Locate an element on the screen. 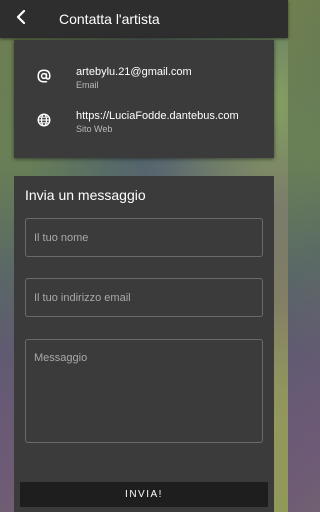 The width and height of the screenshot is (320, 512). name-field is located at coordinates (144, 237).